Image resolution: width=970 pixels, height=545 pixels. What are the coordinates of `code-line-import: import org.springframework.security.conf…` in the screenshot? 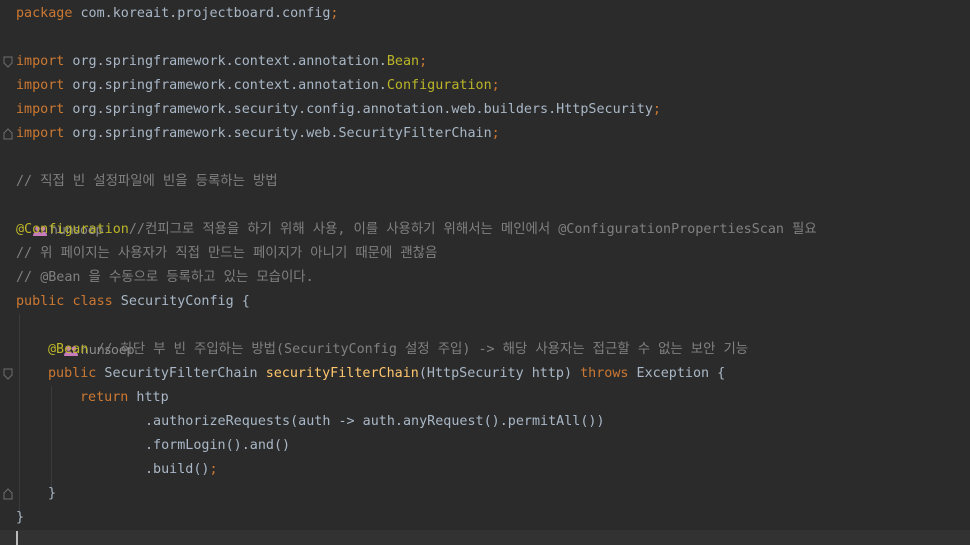 It's located at (338, 110).